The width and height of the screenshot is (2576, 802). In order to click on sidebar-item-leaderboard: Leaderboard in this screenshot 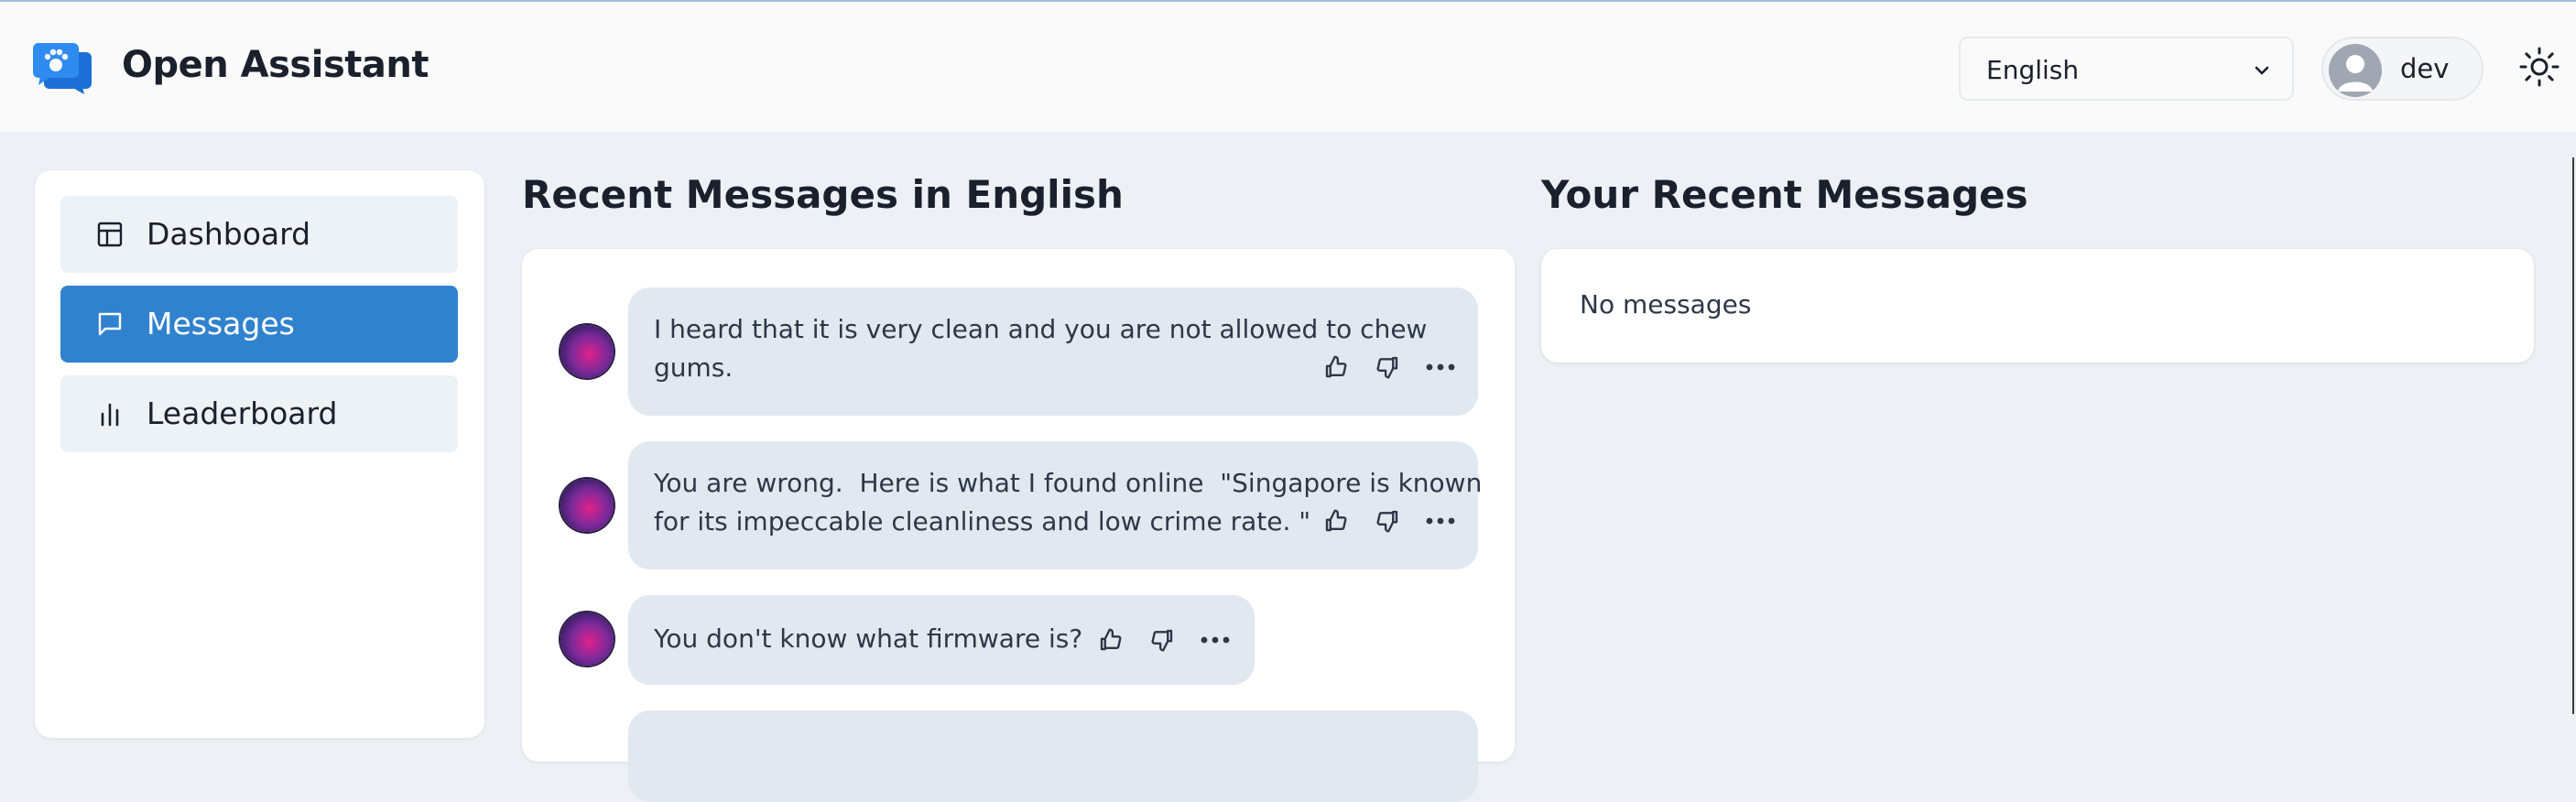, I will do `click(259, 413)`.